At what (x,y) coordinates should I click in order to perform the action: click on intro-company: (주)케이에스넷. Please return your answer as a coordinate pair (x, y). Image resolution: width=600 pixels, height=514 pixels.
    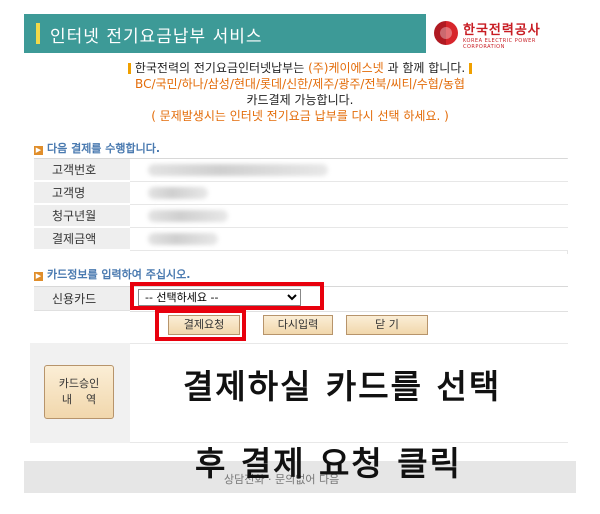
    Looking at the image, I should click on (346, 68).